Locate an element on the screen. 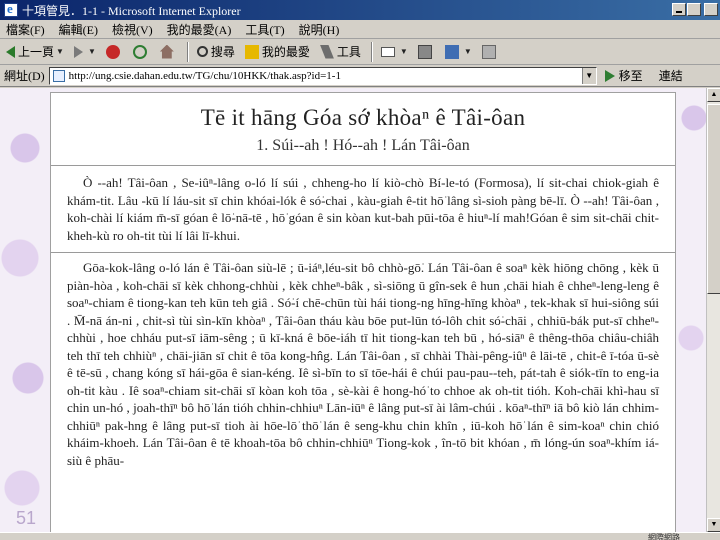 Image resolution: width=720 pixels, height=540 pixels. print-button is located at coordinates (426, 51).